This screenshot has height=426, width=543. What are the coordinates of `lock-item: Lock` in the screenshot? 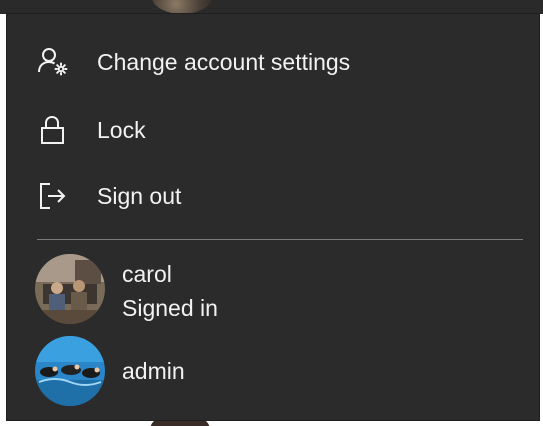 It's located at (273, 130).